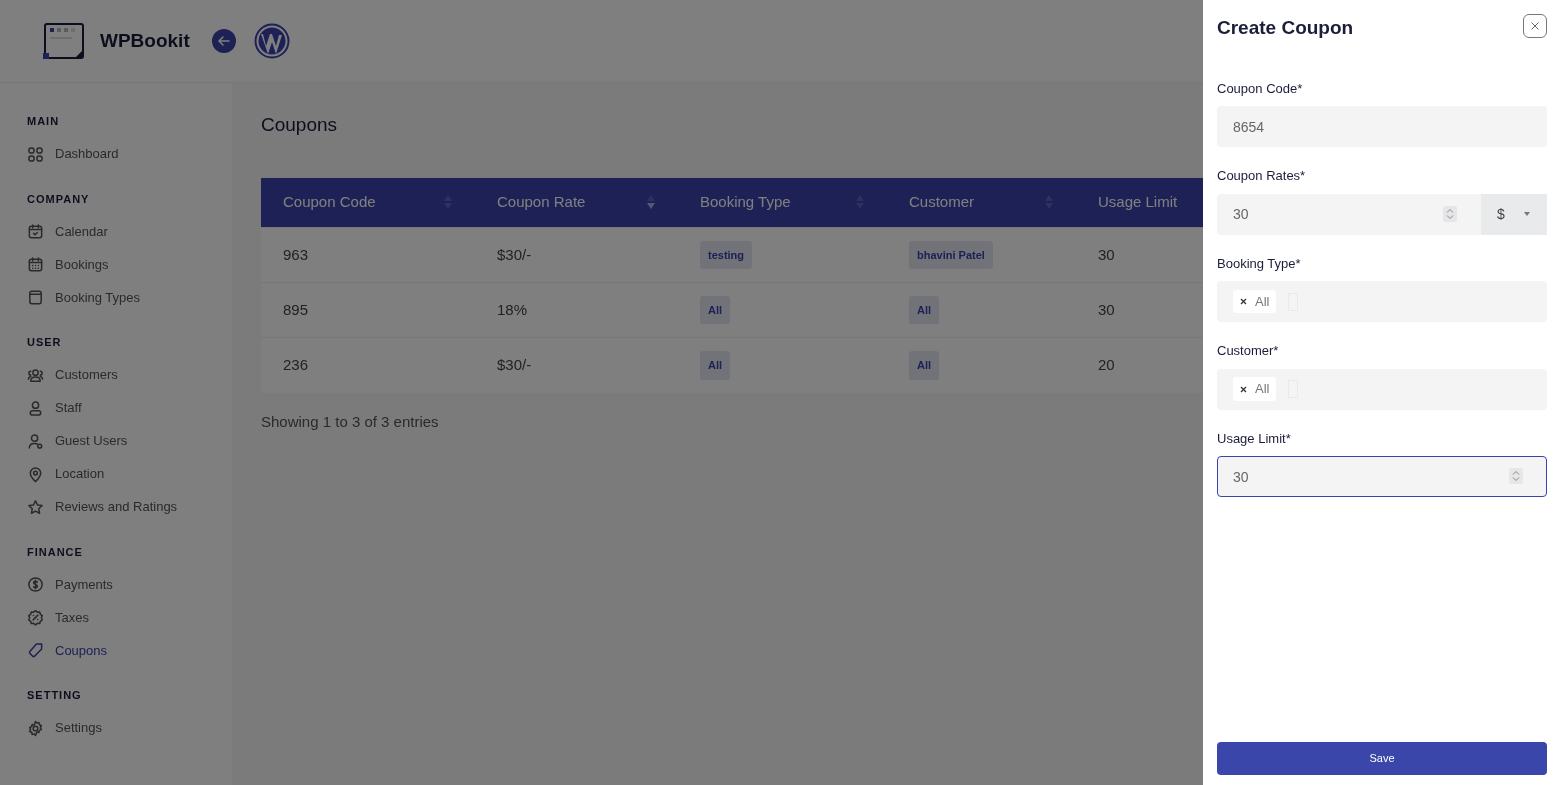  Describe the element at coordinates (1248, 351) in the screenshot. I see `field-label: Customer*` at that location.